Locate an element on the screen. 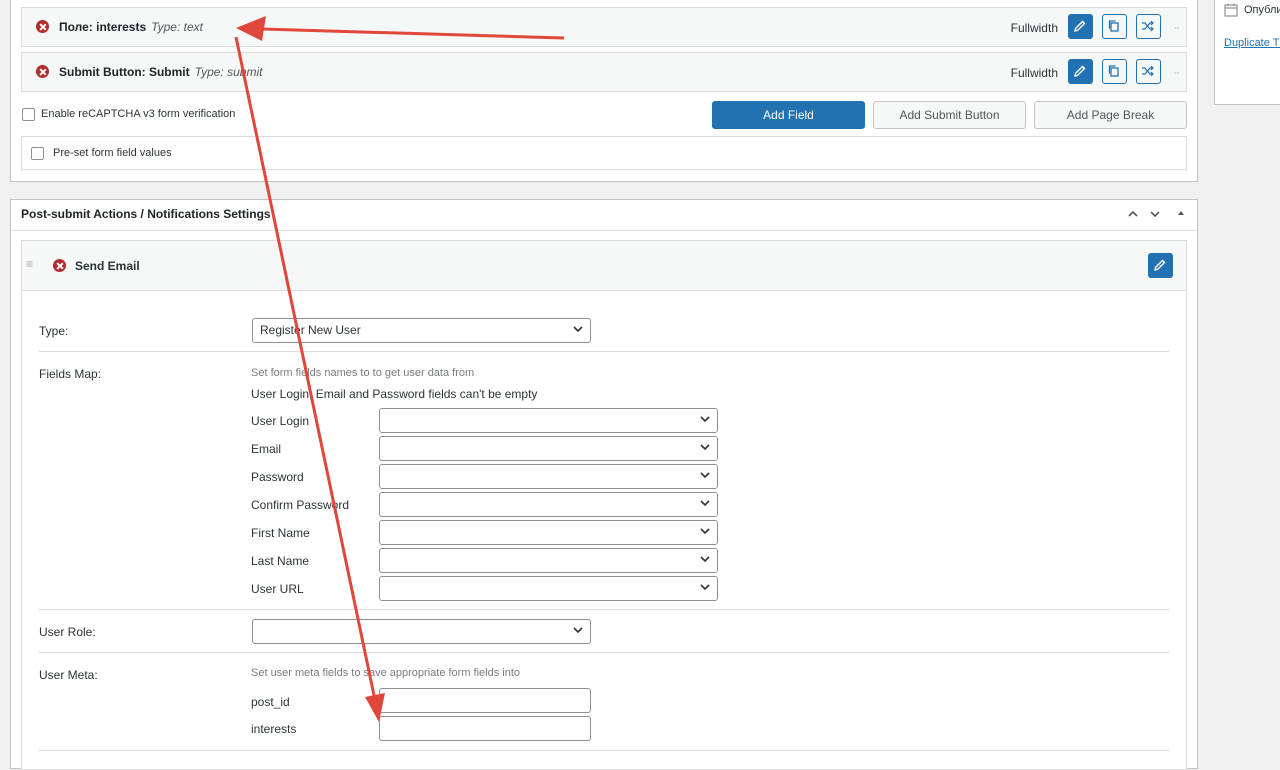  annotation-arrow-horizontal is located at coordinates (413, 33).